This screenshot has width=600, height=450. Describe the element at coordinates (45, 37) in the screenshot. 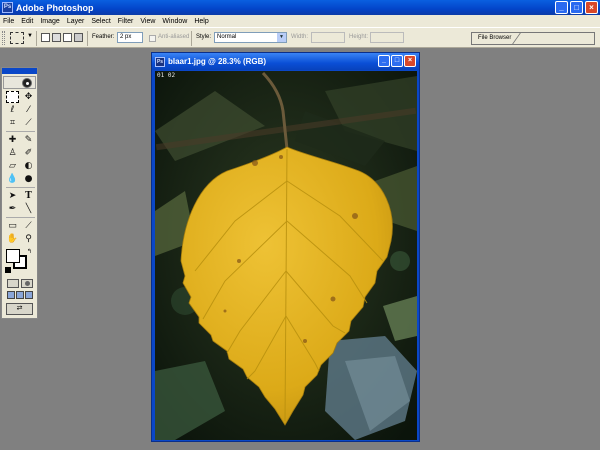

I see `new-selection-icon` at that location.